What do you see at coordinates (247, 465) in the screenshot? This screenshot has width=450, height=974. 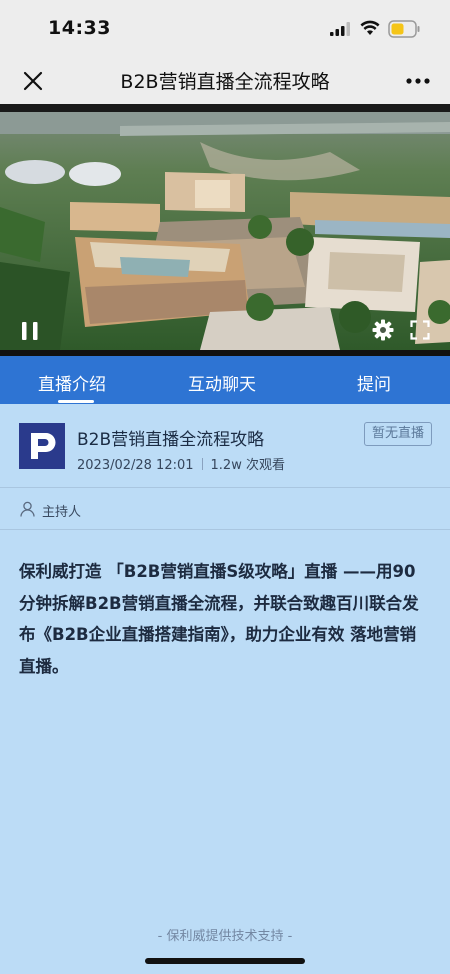 I see `view-count: 1.2w 次观看` at bounding box center [247, 465].